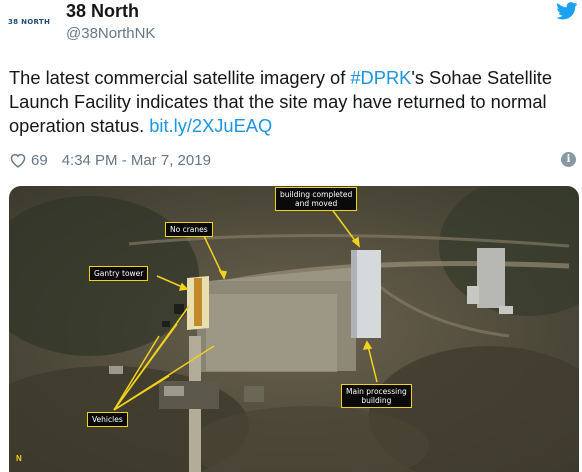  I want to click on label-no-cranes: No cranes, so click(189, 229).